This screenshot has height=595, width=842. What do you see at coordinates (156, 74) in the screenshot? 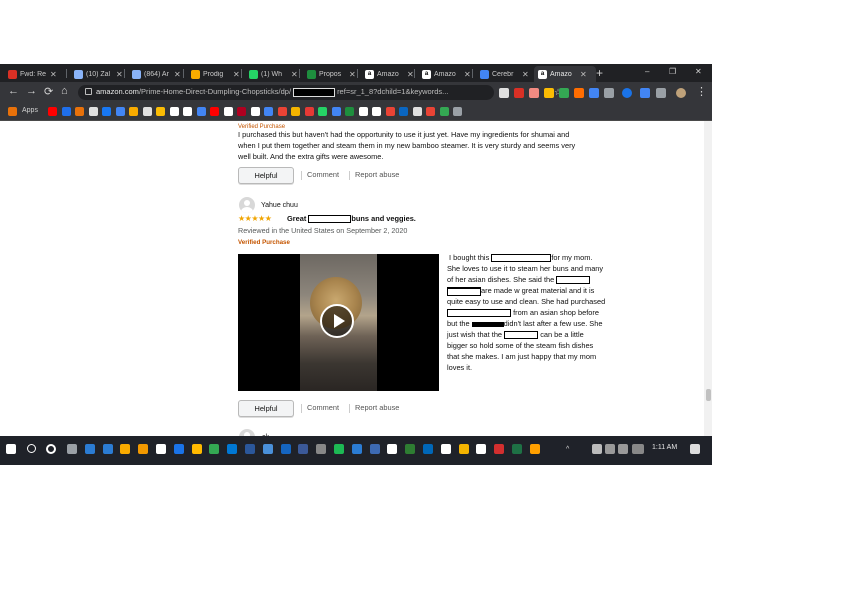
I see `browser-tab: (864) Ar ✕` at bounding box center [156, 74].